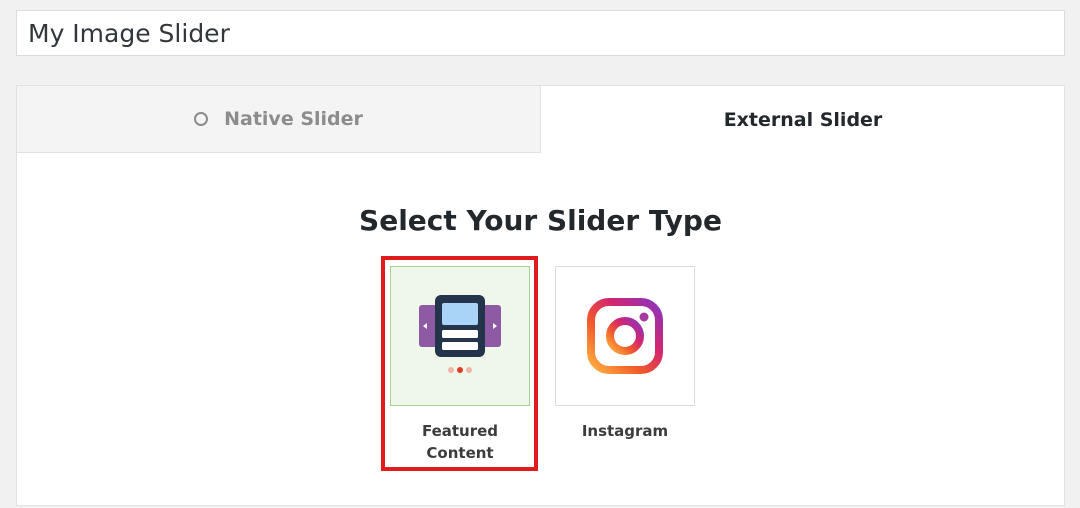  I want to click on instagram-tile, so click(625, 336).